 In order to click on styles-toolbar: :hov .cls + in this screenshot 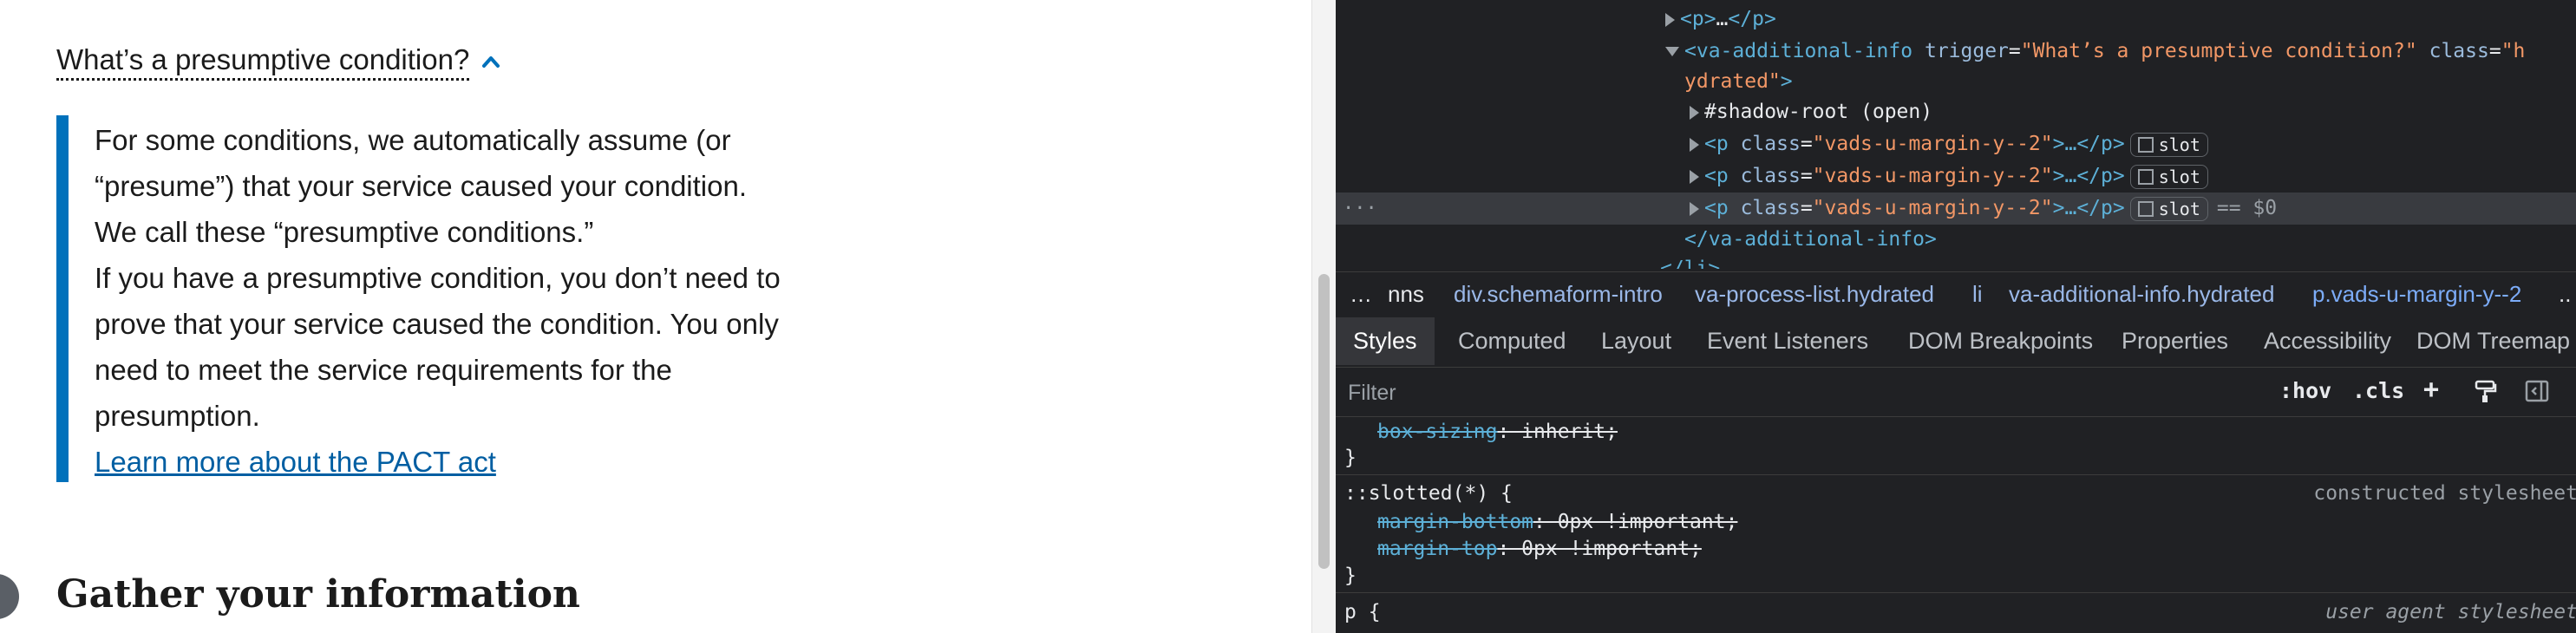, I will do `click(1956, 393)`.